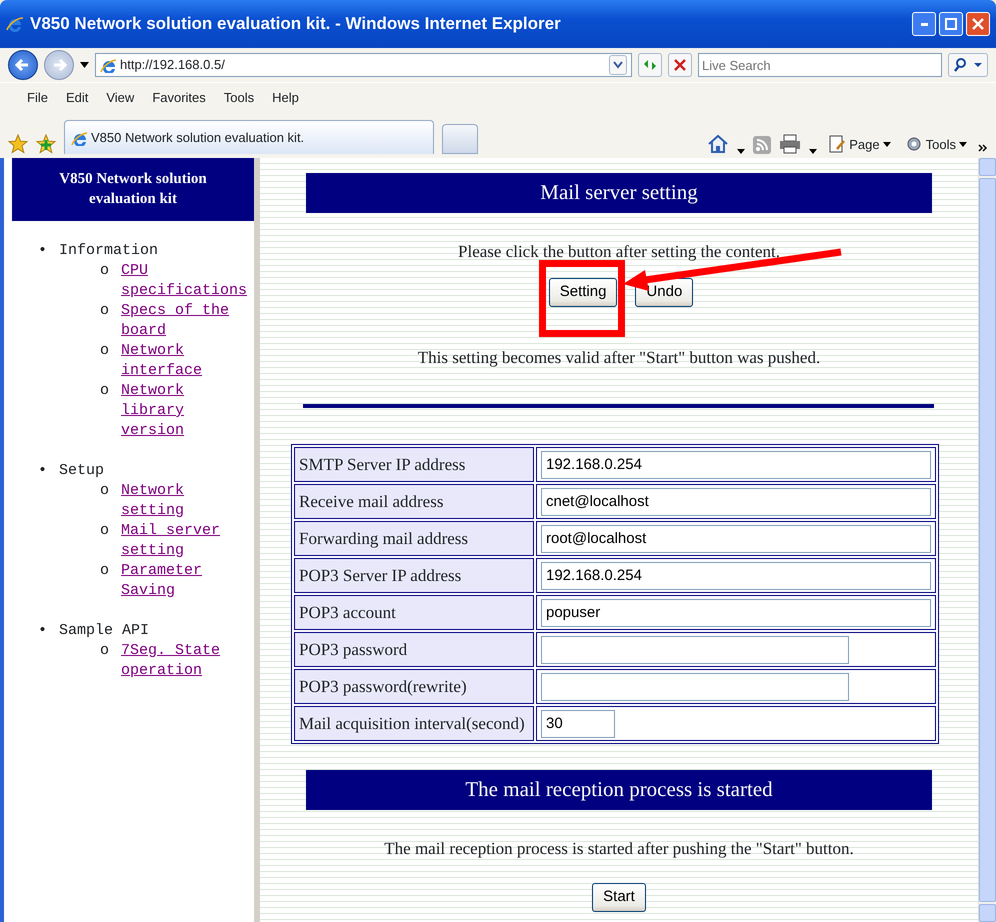 This screenshot has height=922, width=996. I want to click on print-icon, so click(790, 144).